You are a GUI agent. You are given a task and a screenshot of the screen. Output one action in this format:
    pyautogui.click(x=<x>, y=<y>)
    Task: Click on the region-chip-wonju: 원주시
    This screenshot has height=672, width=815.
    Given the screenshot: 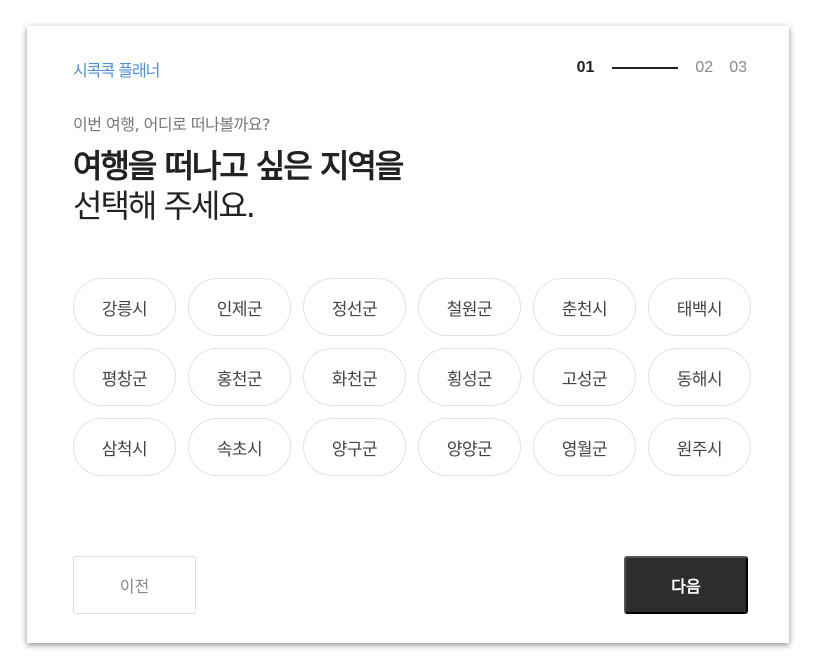 What is the action you would take?
    pyautogui.click(x=699, y=447)
    